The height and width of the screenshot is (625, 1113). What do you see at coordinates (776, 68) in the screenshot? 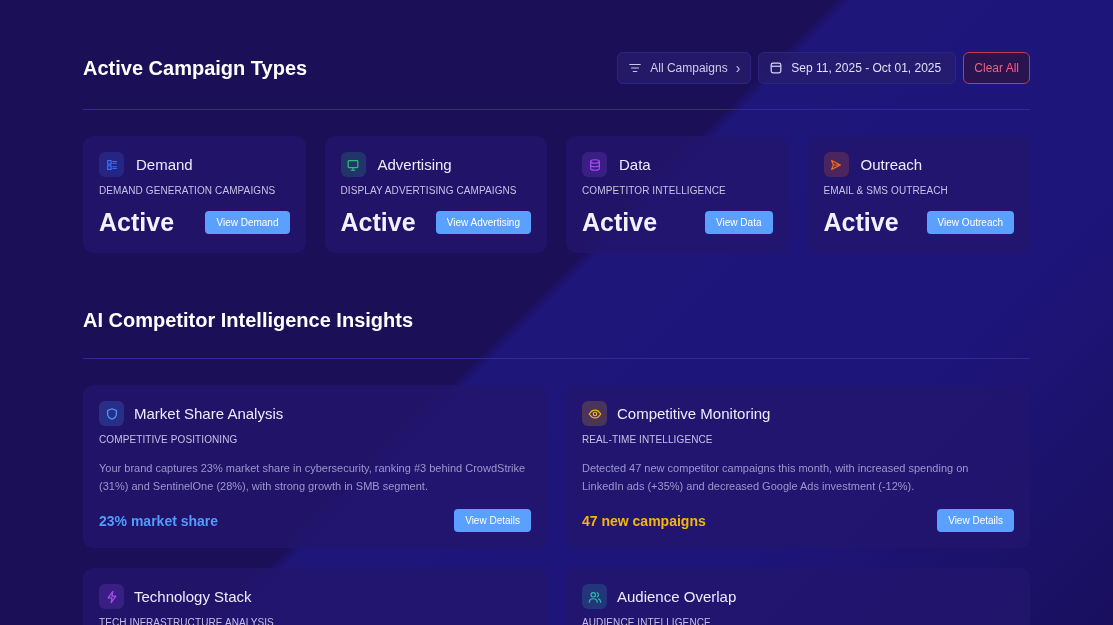
I see `calendar-icon` at bounding box center [776, 68].